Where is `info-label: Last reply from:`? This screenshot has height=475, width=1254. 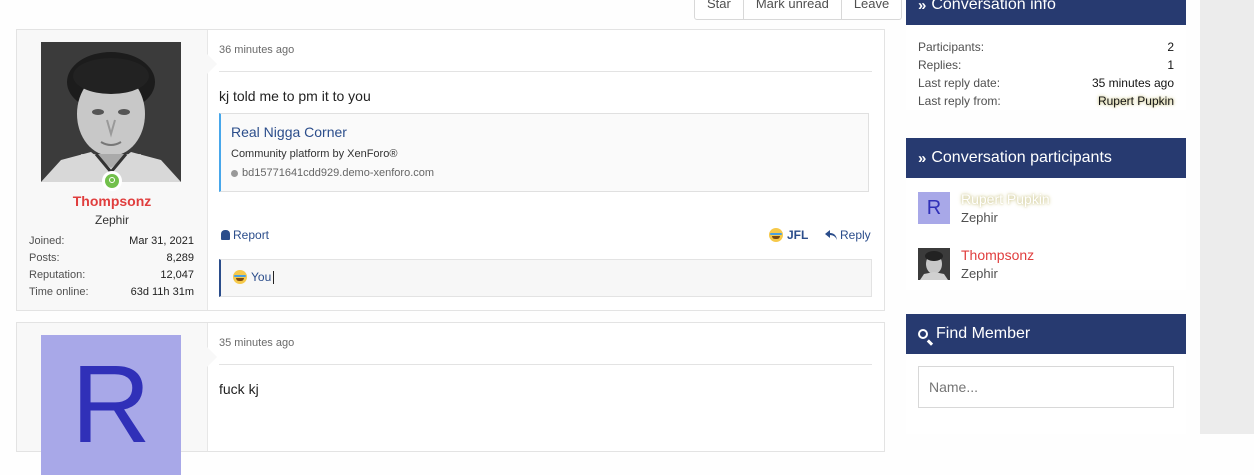 info-label: Last reply from: is located at coordinates (959, 101).